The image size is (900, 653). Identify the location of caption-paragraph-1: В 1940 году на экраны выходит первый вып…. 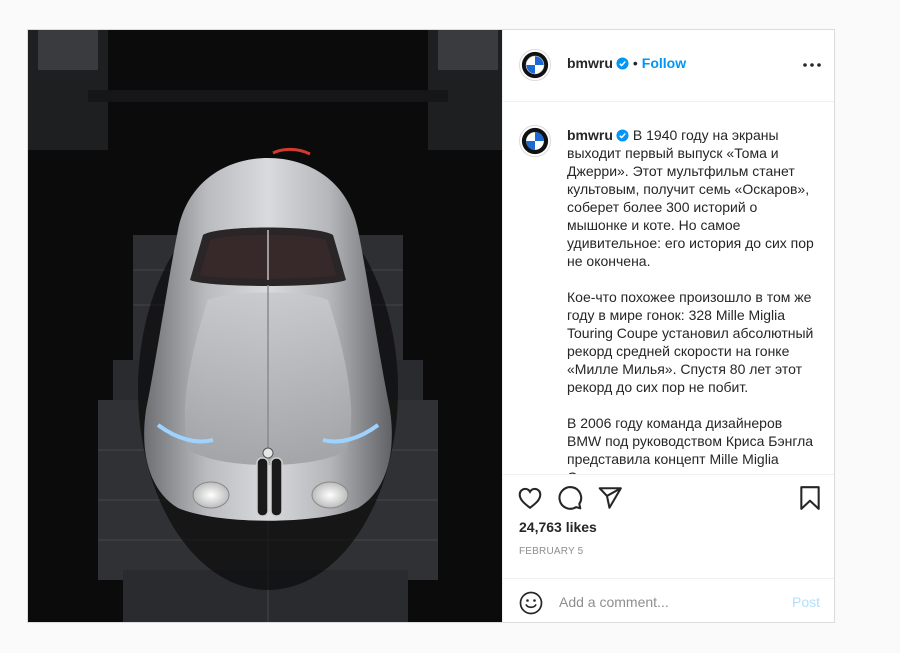
(690, 198).